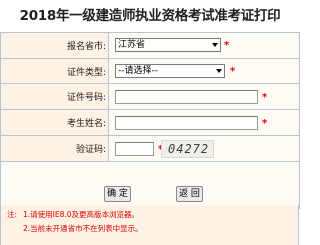 The image size is (320, 245). I want to click on province-select-value: 江苏省, so click(132, 45).